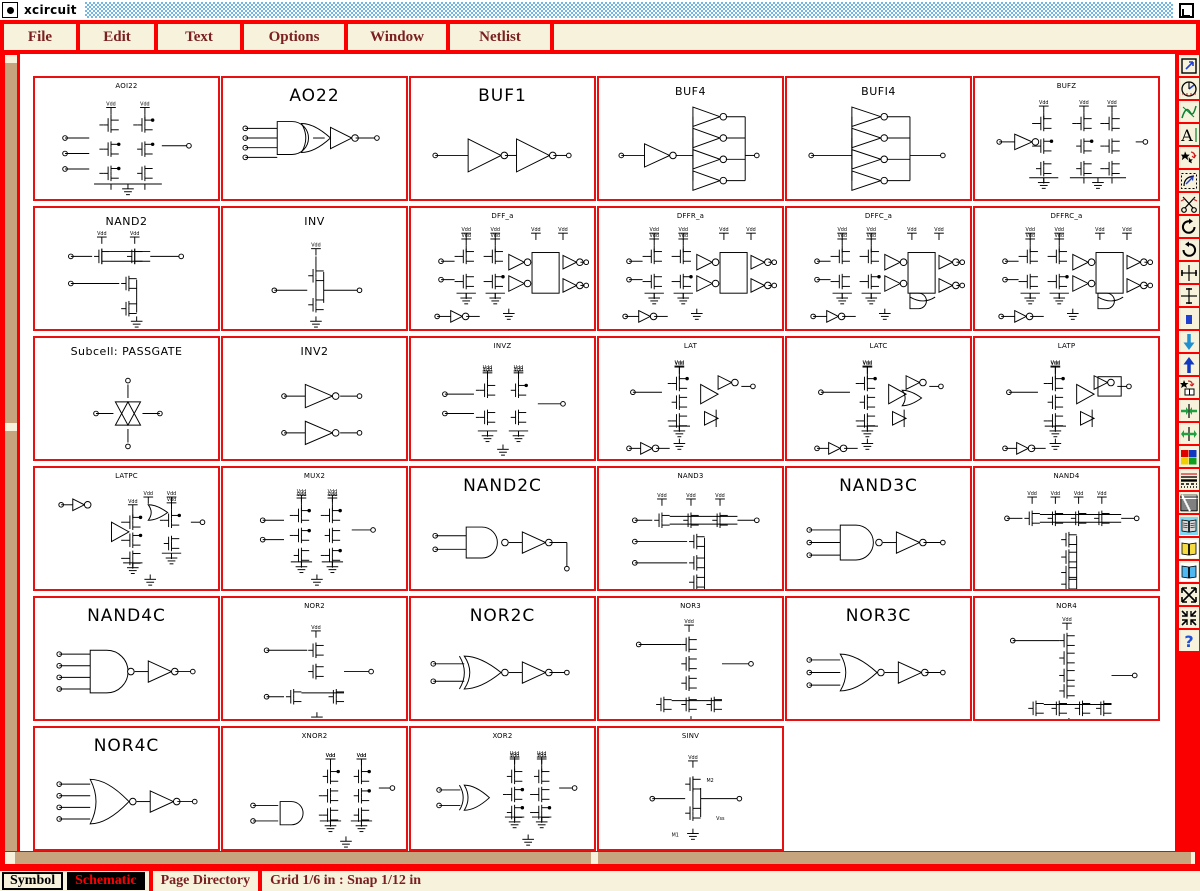 This screenshot has height=891, width=1200. I want to click on menu-file: File, so click(42, 37).